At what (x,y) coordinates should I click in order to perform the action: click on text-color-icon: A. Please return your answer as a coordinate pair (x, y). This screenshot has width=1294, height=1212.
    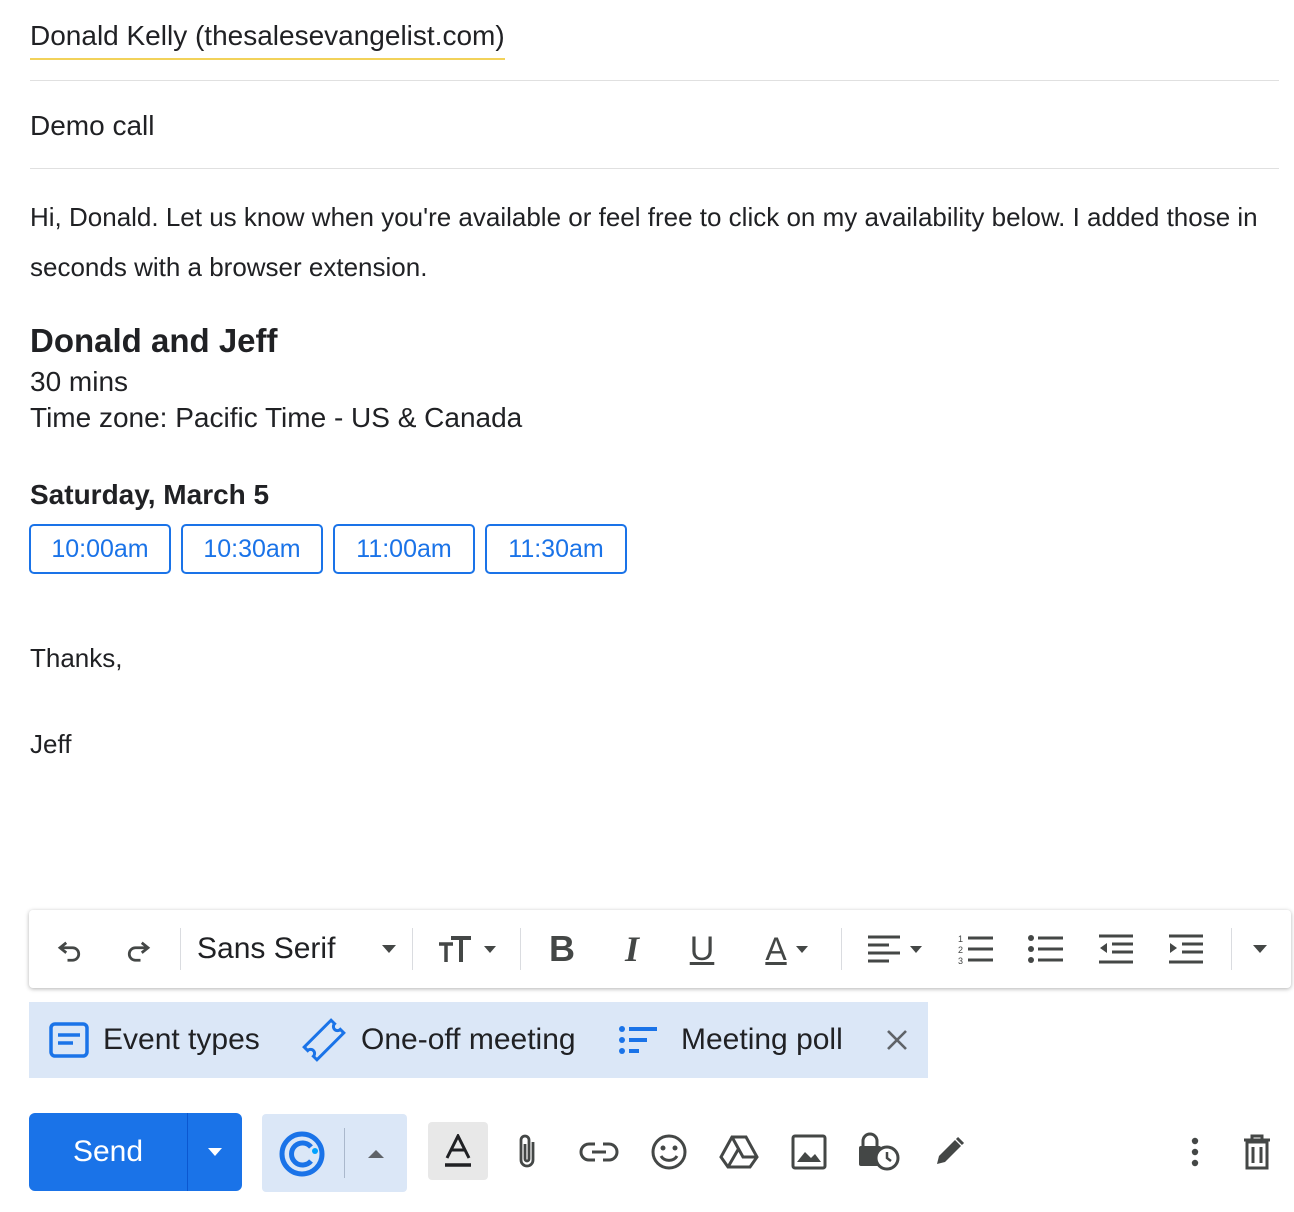
    Looking at the image, I should click on (787, 949).